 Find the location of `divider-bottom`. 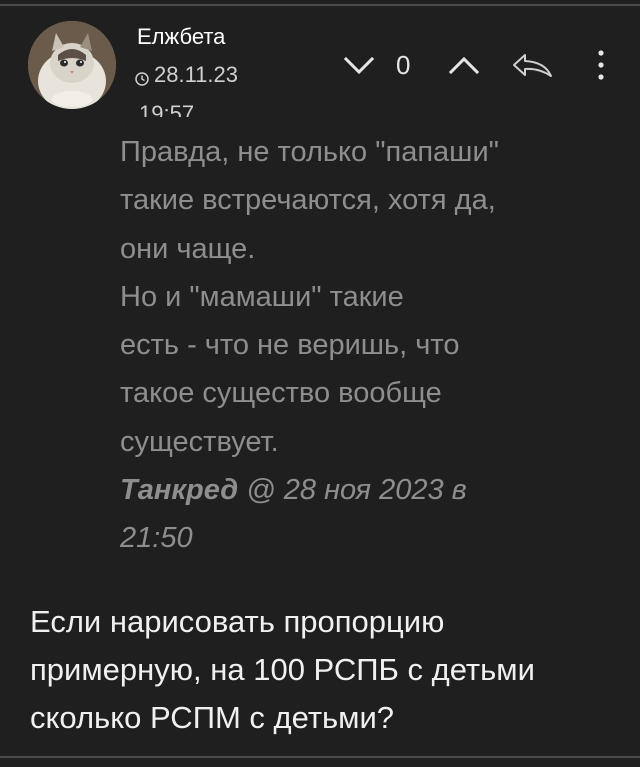

divider-bottom is located at coordinates (320, 757).